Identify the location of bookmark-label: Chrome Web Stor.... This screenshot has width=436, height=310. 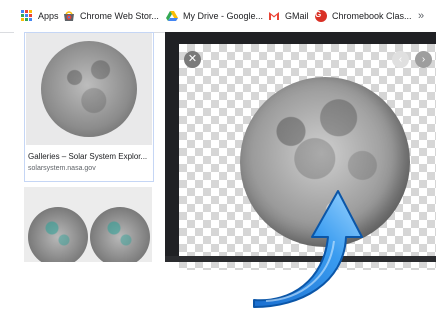
(119, 16).